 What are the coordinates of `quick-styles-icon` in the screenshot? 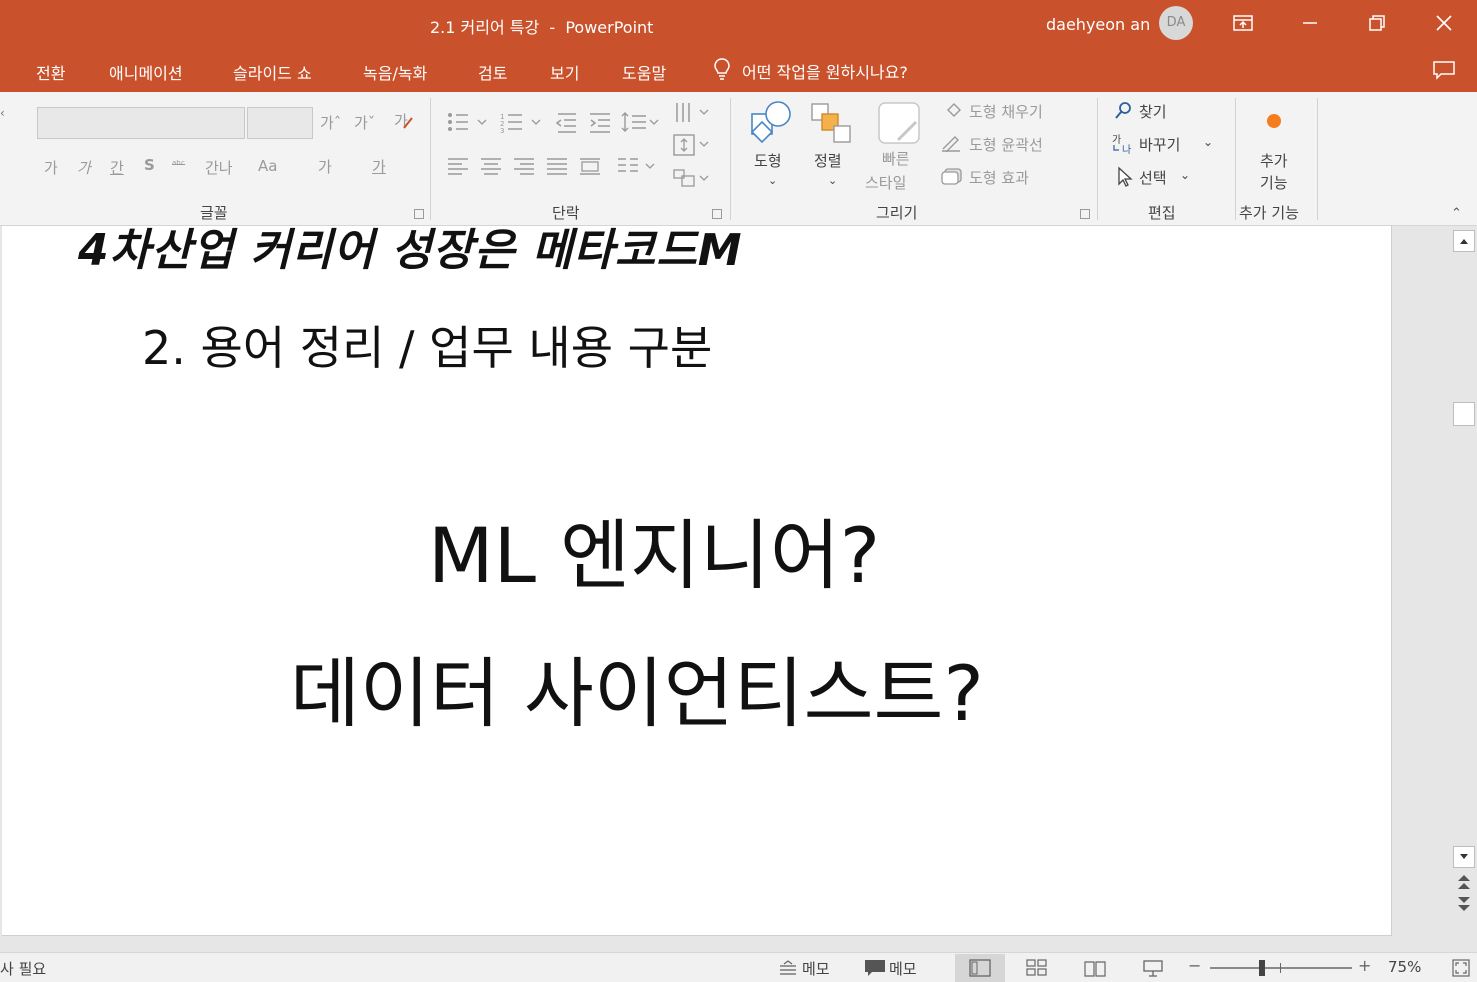 It's located at (900, 125).